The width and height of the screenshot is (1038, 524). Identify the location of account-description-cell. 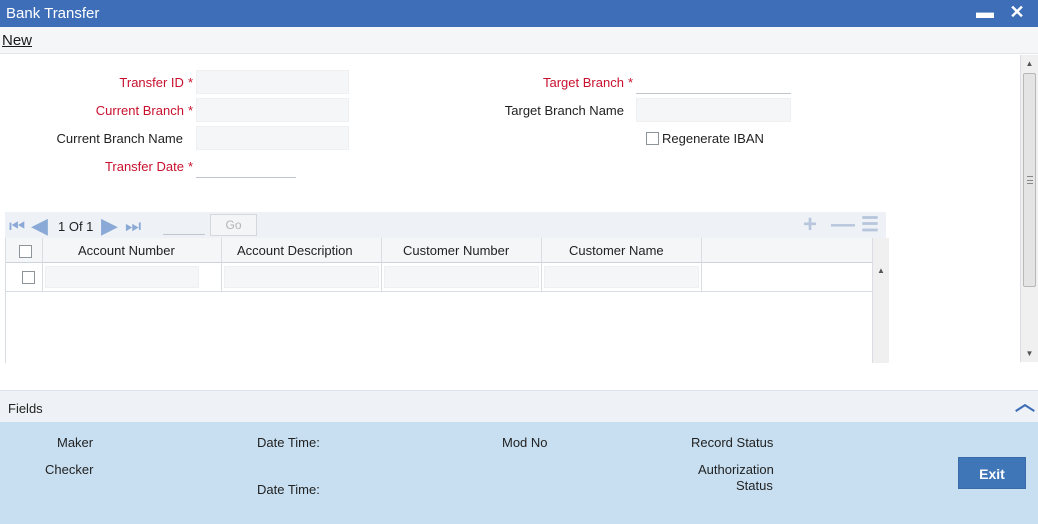
(302, 277).